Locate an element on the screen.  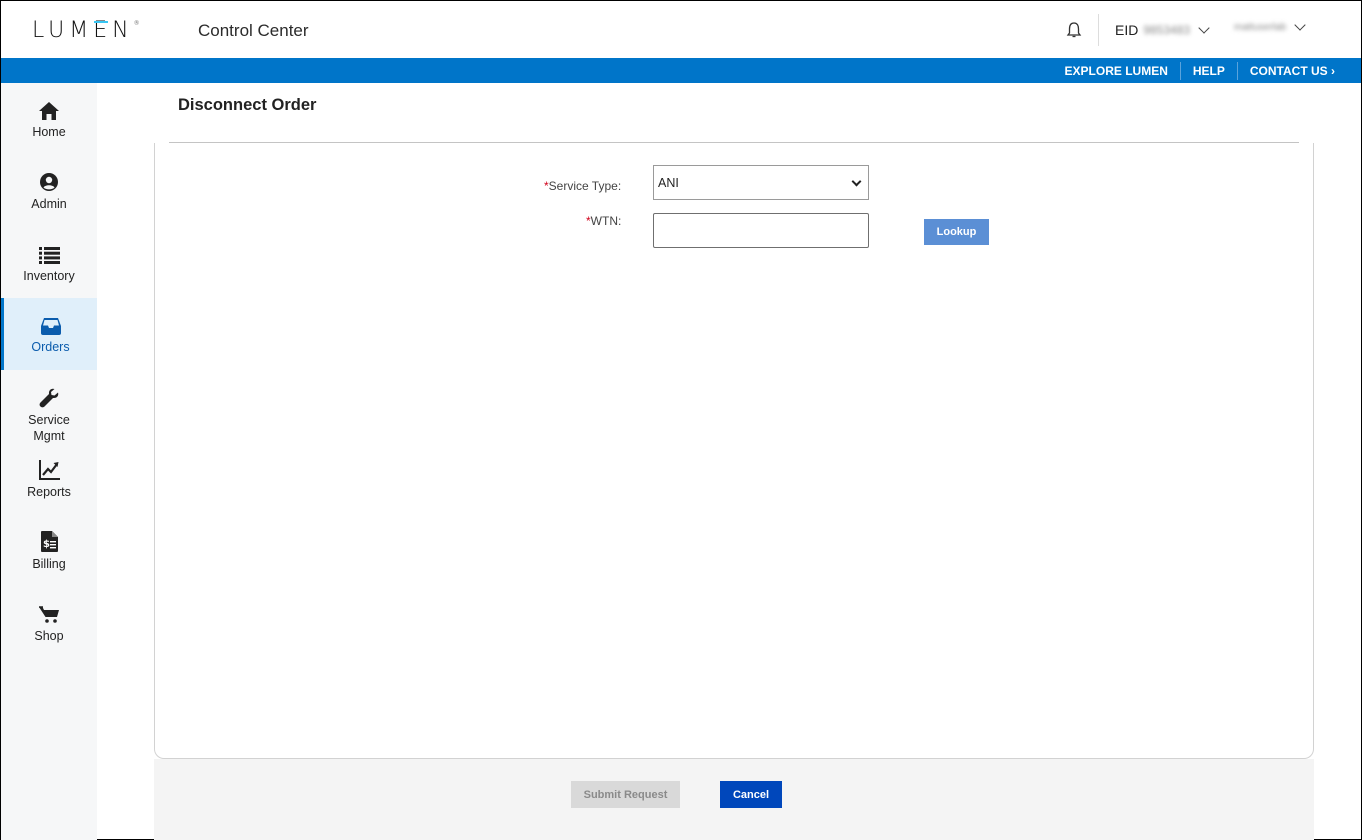
service-type-value: ANI is located at coordinates (668, 182).